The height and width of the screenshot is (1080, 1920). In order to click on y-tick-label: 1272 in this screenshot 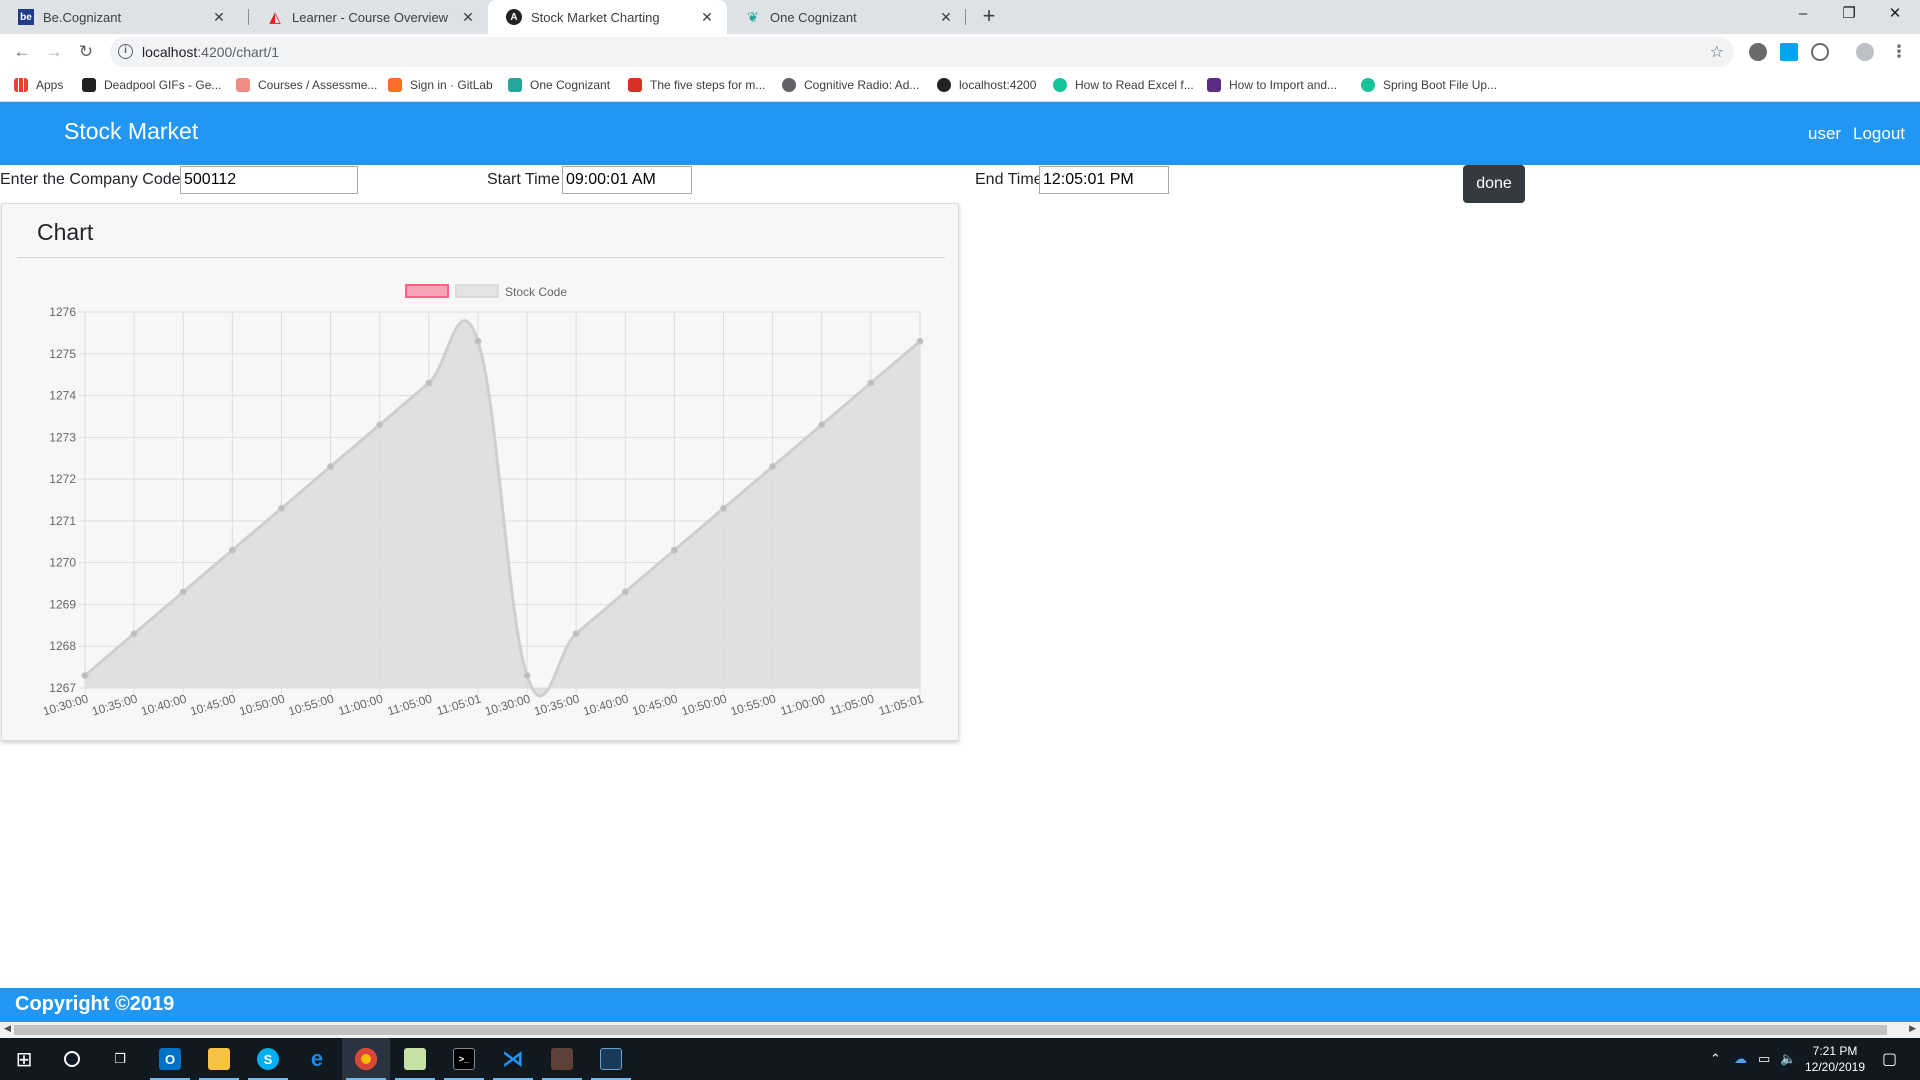, I will do `click(62, 479)`.